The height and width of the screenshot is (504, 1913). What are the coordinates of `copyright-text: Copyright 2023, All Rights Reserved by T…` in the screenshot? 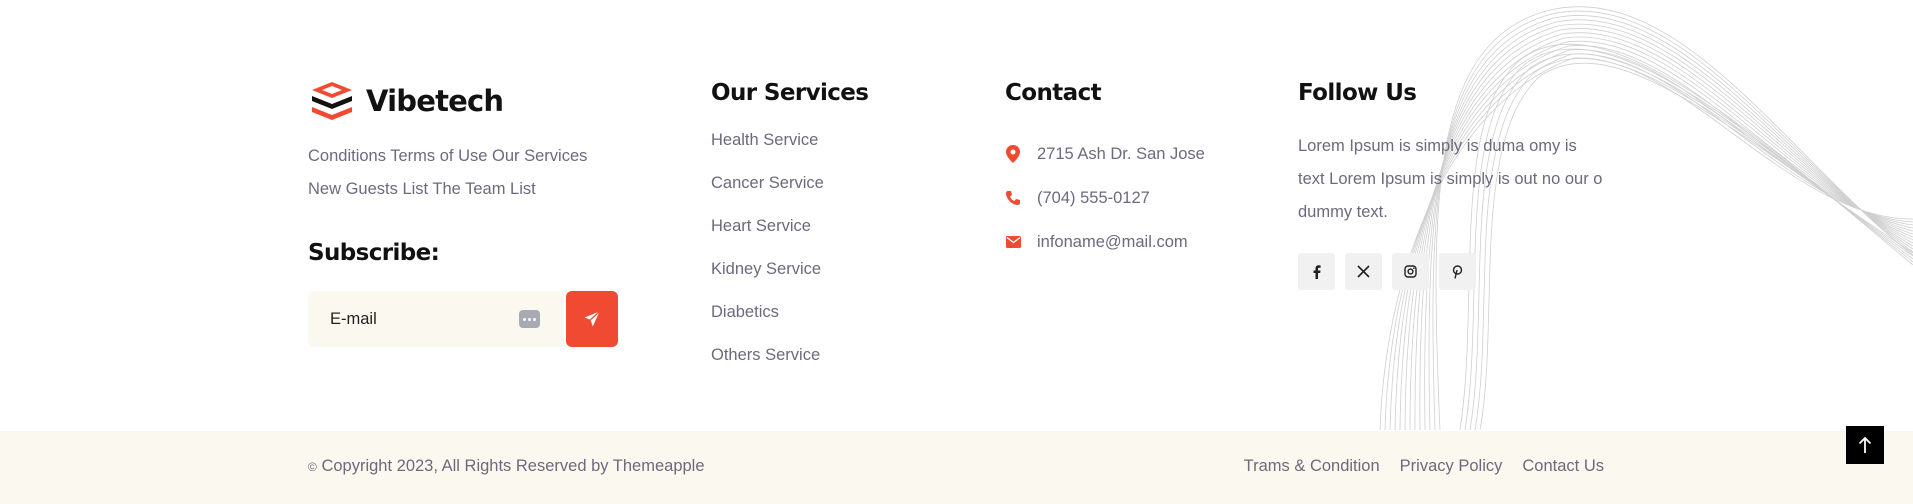 It's located at (513, 466).